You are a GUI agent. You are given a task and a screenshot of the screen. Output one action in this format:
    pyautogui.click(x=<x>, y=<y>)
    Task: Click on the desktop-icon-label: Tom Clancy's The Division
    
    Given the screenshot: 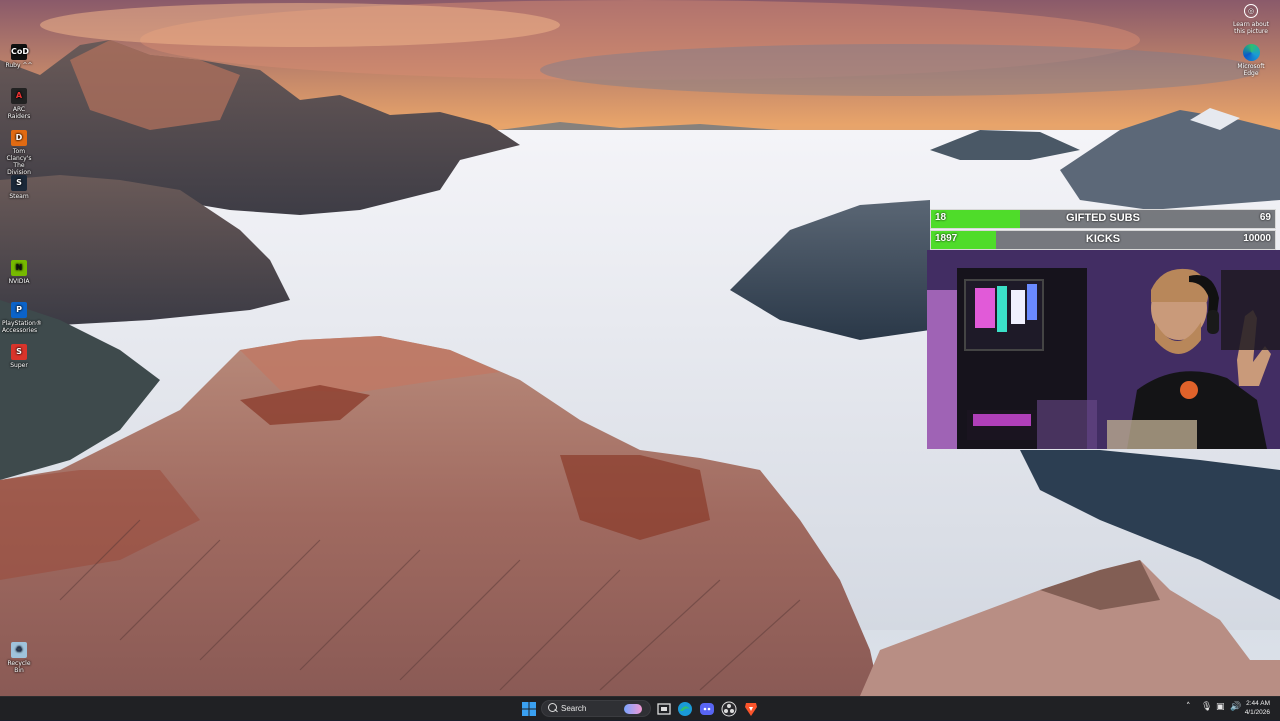 What is the action you would take?
    pyautogui.click(x=19, y=162)
    